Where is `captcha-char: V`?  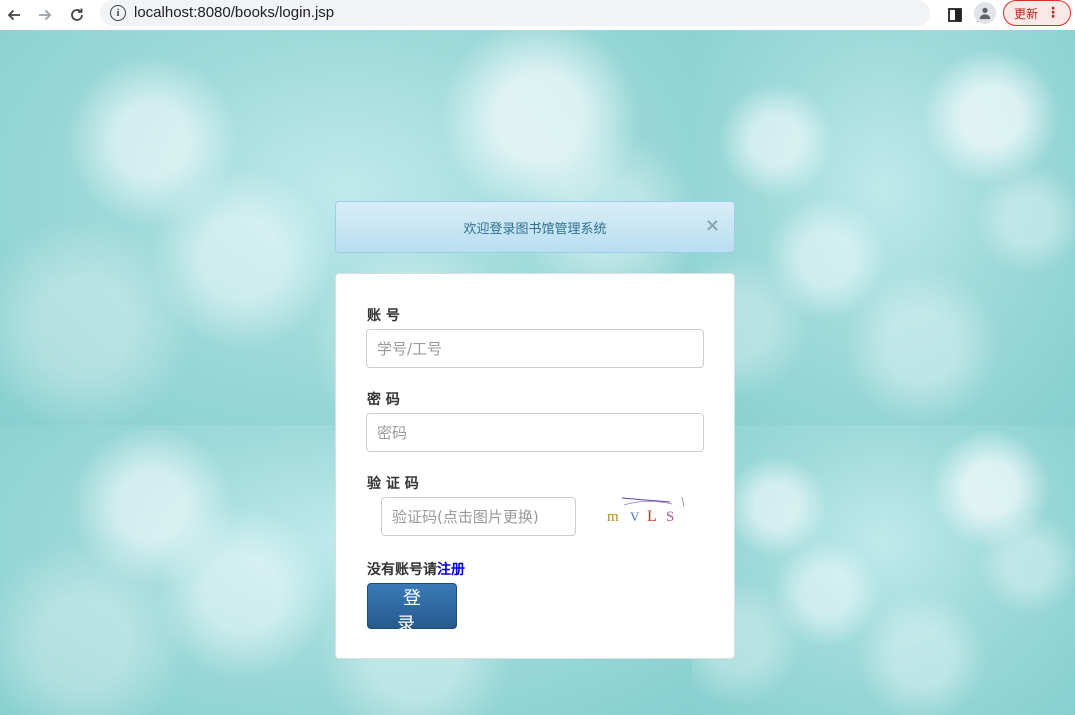 captcha-char: V is located at coordinates (635, 516).